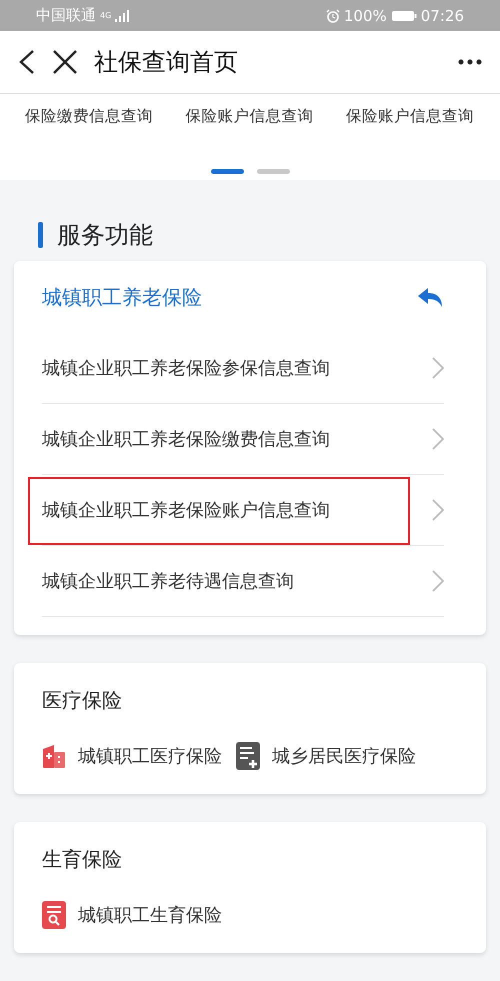 Image resolution: width=500 pixels, height=981 pixels. What do you see at coordinates (40, 235) in the screenshot?
I see `section-marker` at bounding box center [40, 235].